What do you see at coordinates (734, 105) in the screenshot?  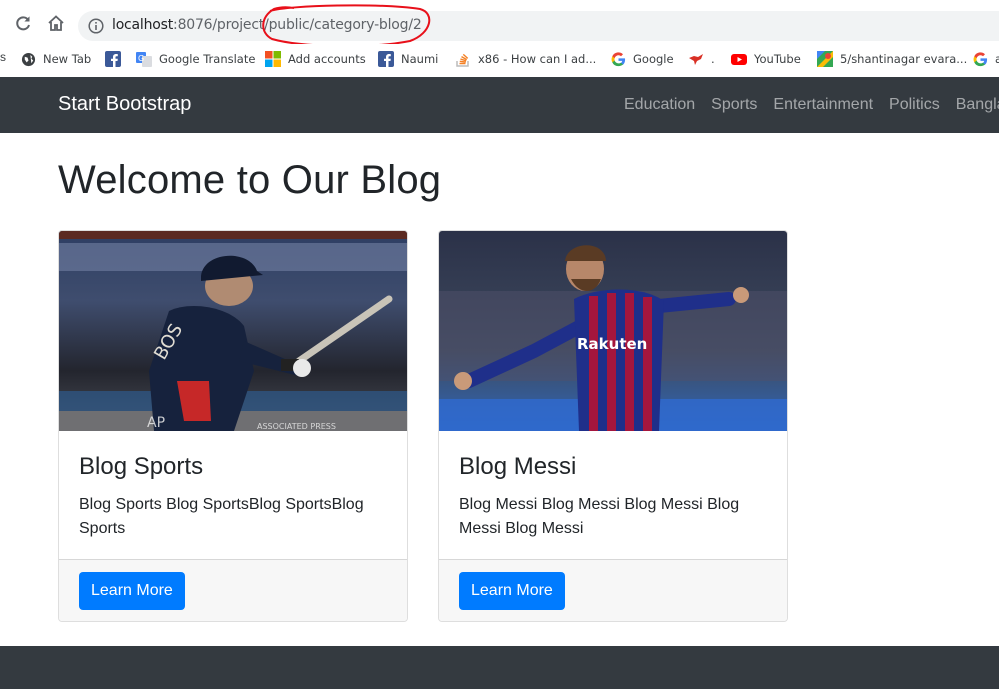 I see `nav-link-sports: Sports` at bounding box center [734, 105].